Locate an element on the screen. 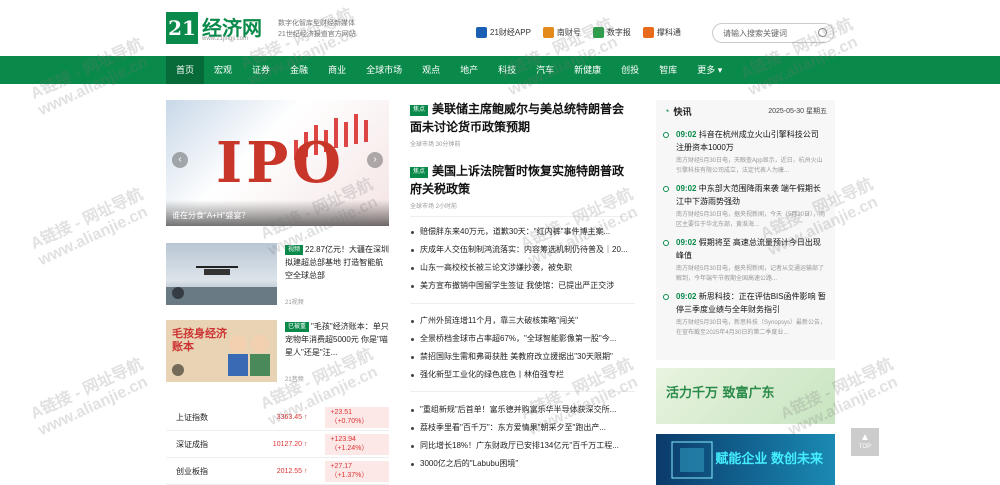  news-item: 美方宣布撤销中国留学生签证 我使馆：已提出严正交涉 is located at coordinates (522, 286).